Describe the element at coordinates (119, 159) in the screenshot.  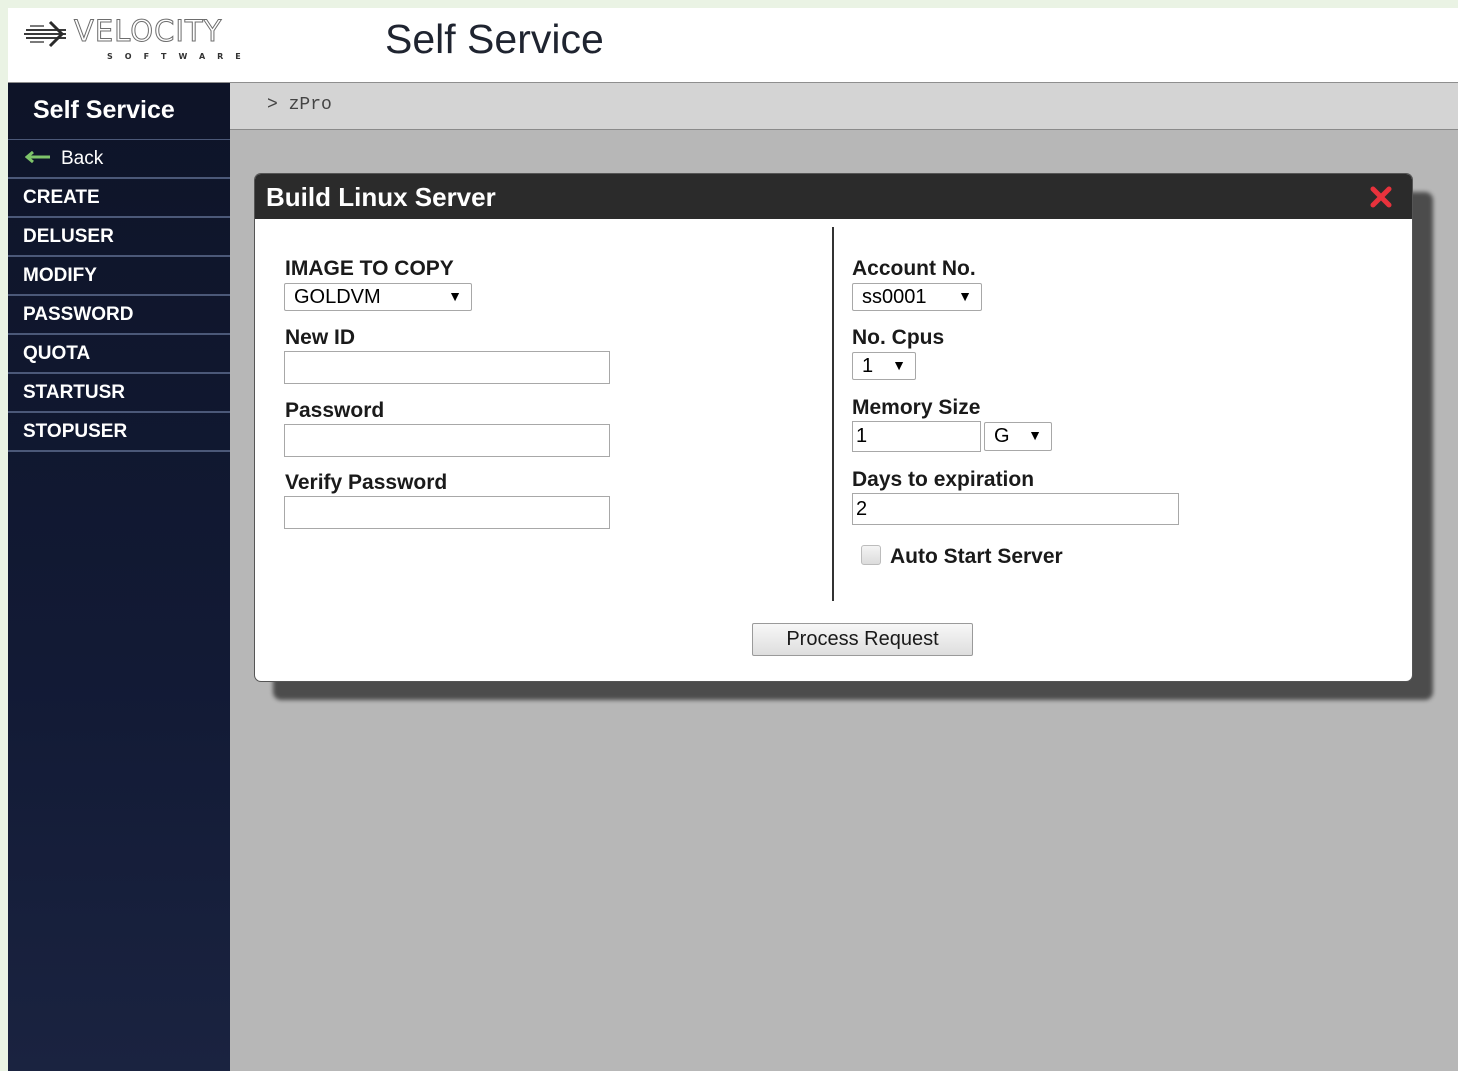
I see `sidebar-back-link: Back` at that location.